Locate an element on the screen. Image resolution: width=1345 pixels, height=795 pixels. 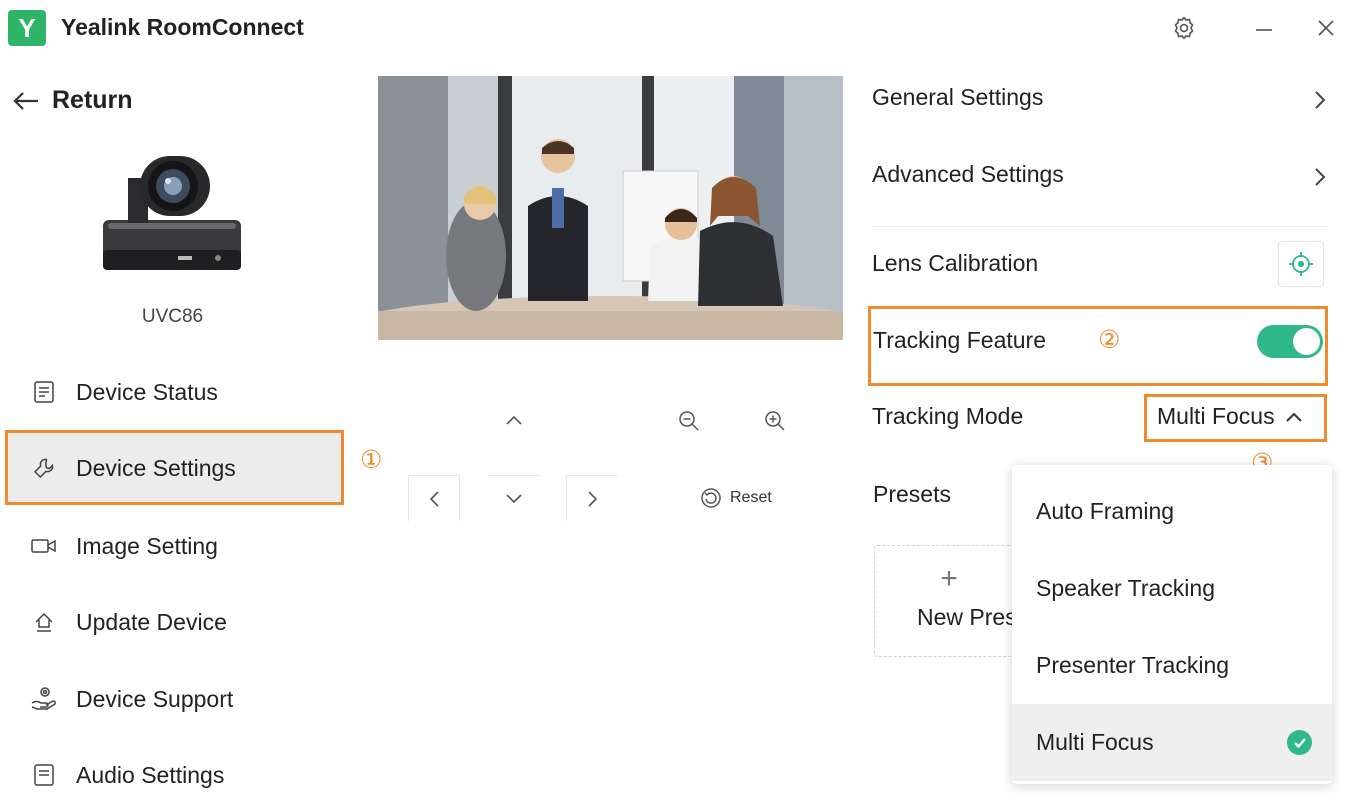
sidebar-item-device-status: Device Status is located at coordinates (124, 392).